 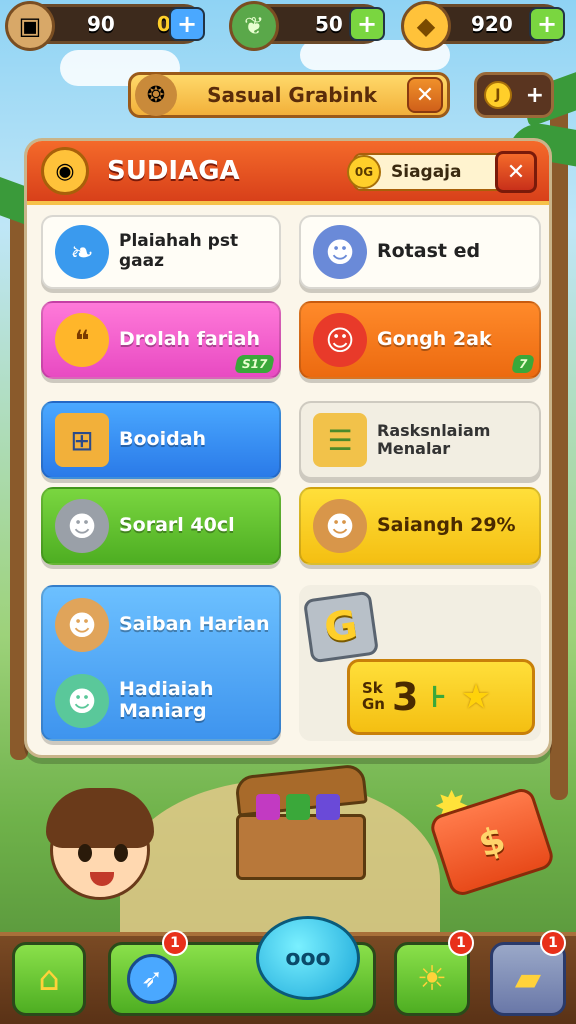 I want to click on claim-reward-button: Sk Gn 3 ⊦ ★, so click(x=441, y=697).